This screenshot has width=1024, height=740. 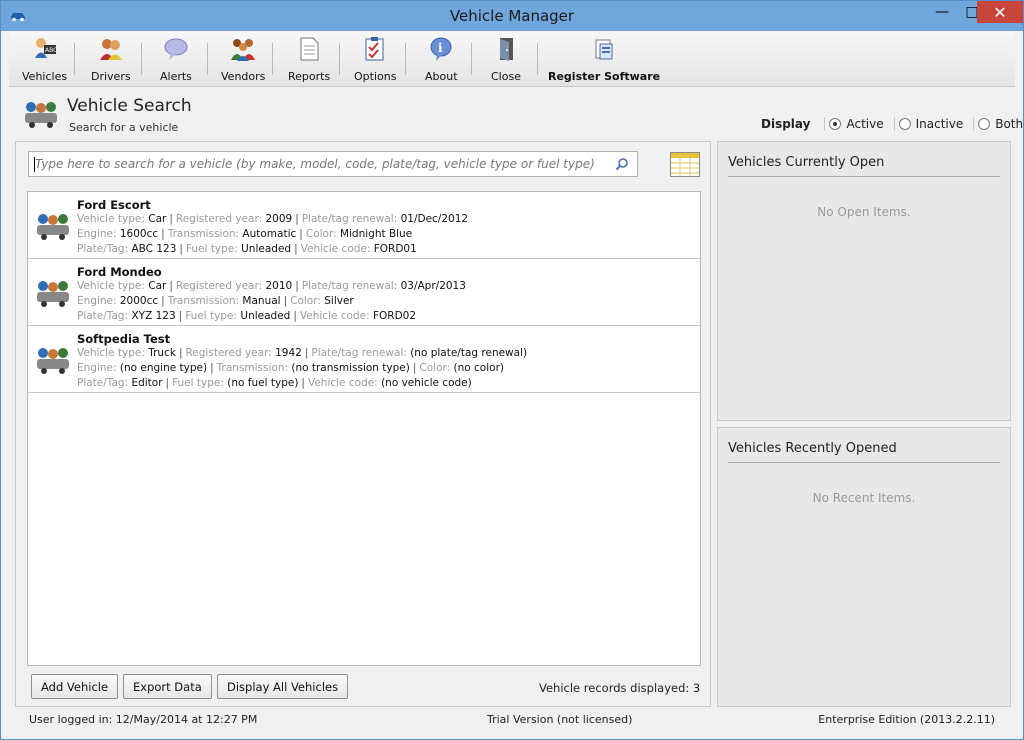 What do you see at coordinates (786, 124) in the screenshot?
I see `display-label: Display` at bounding box center [786, 124].